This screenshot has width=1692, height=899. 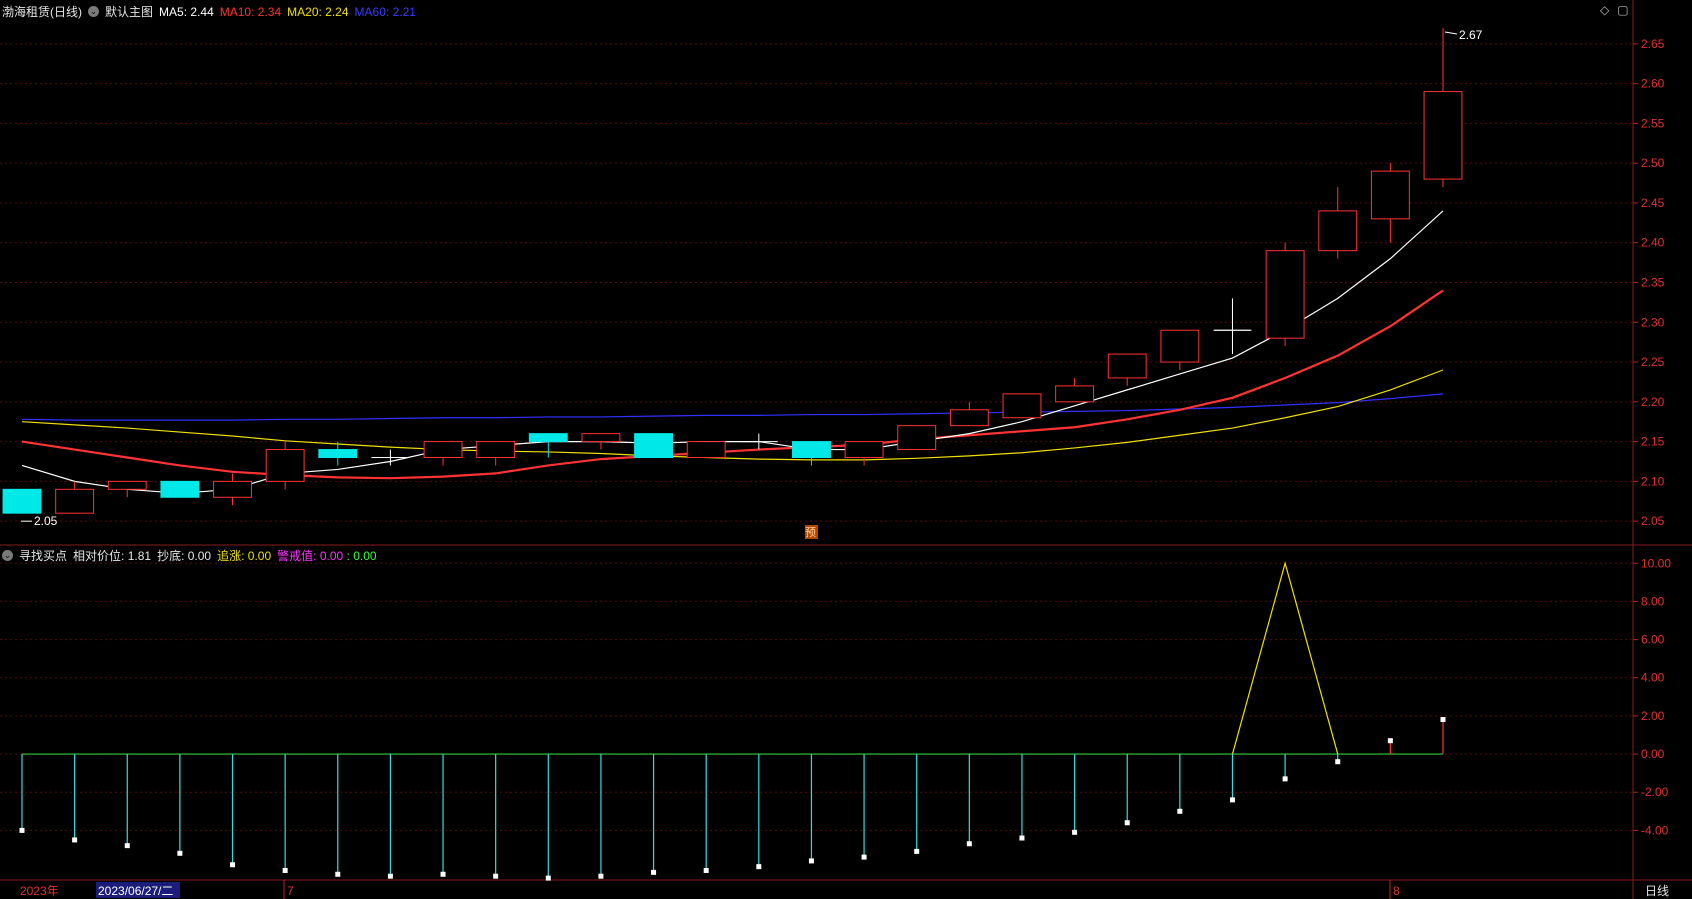 What do you see at coordinates (1396, 891) in the screenshot?
I see `month-label-8: 8` at bounding box center [1396, 891].